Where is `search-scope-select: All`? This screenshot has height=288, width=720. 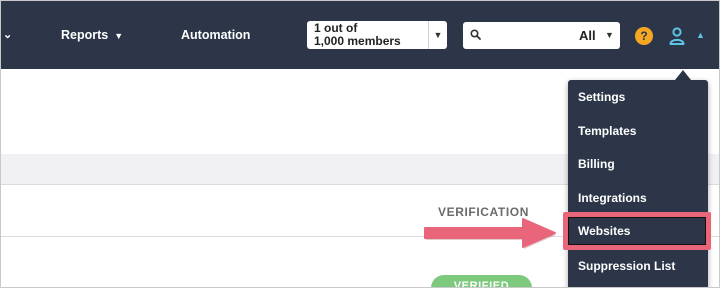
search-scope-select: All is located at coordinates (587, 35).